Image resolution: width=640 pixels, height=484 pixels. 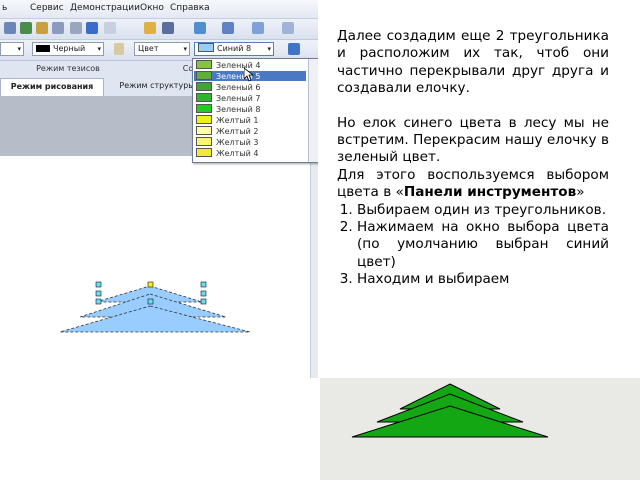 I want to click on menu-item-window: Окно, so click(x=152, y=8).